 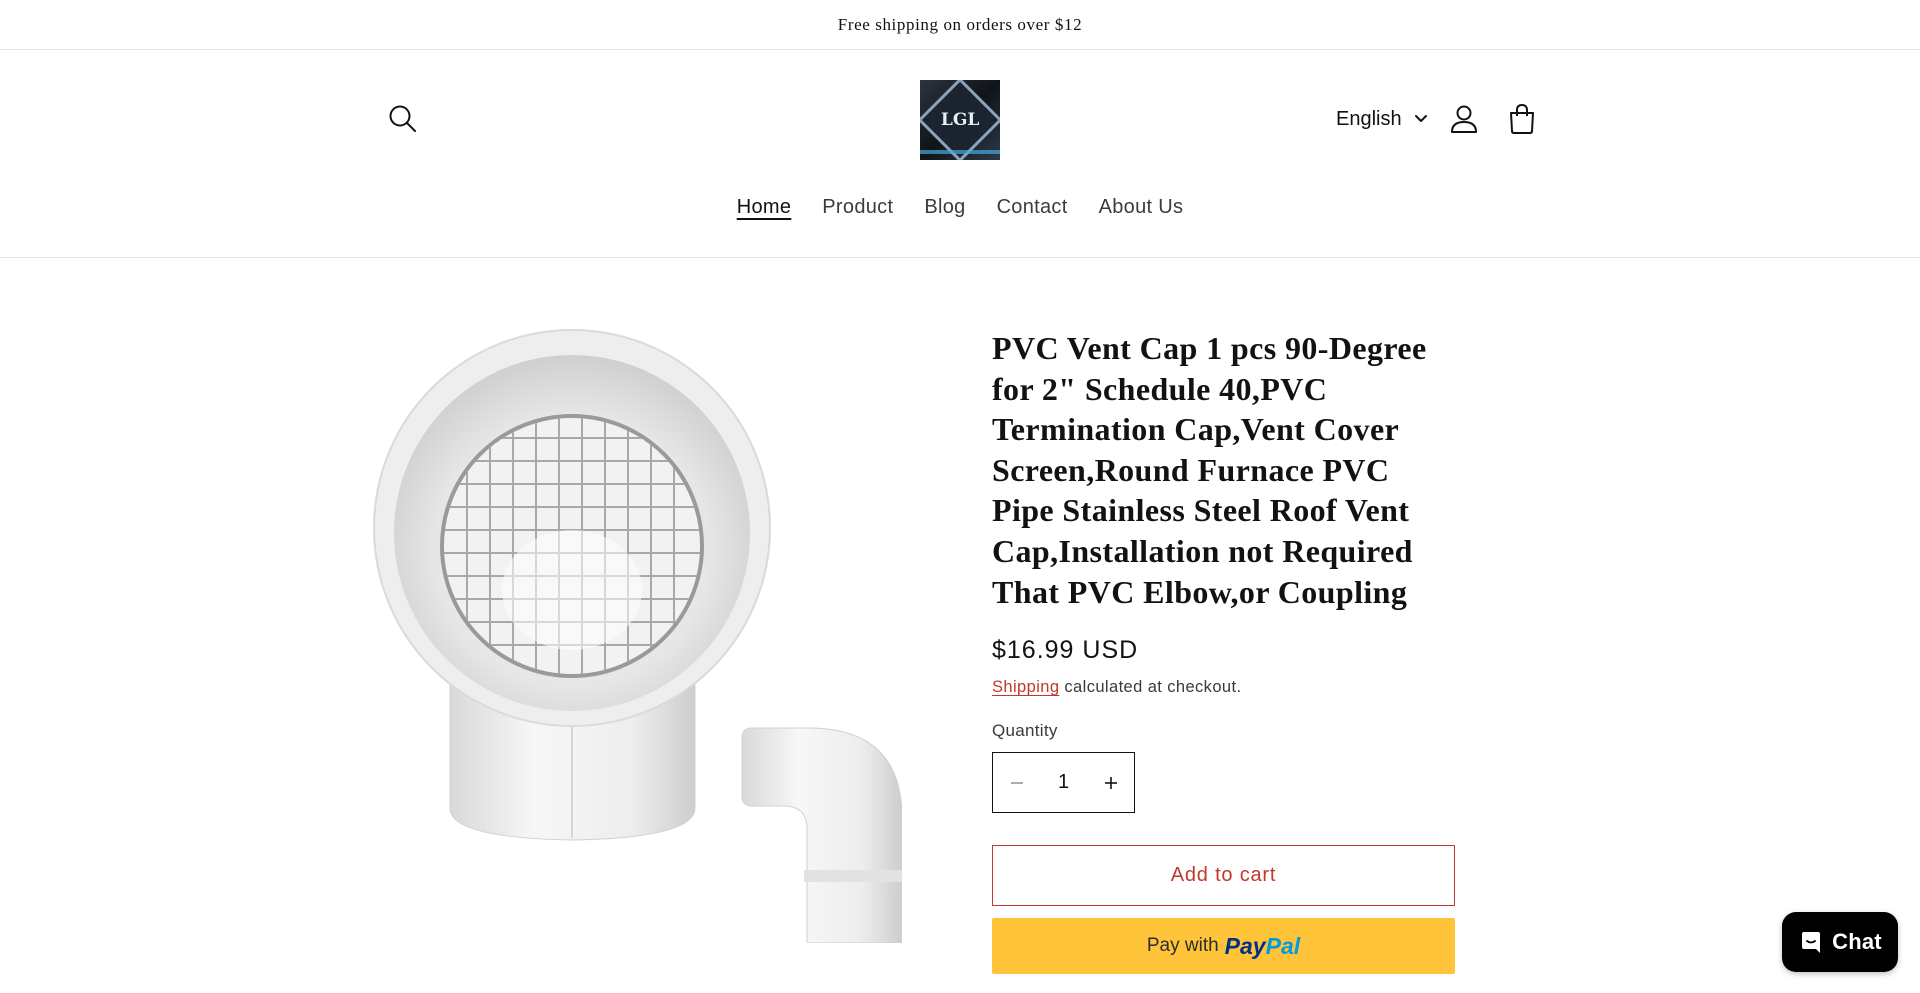 I want to click on paypal-logo: PayPal, so click(x=1262, y=945).